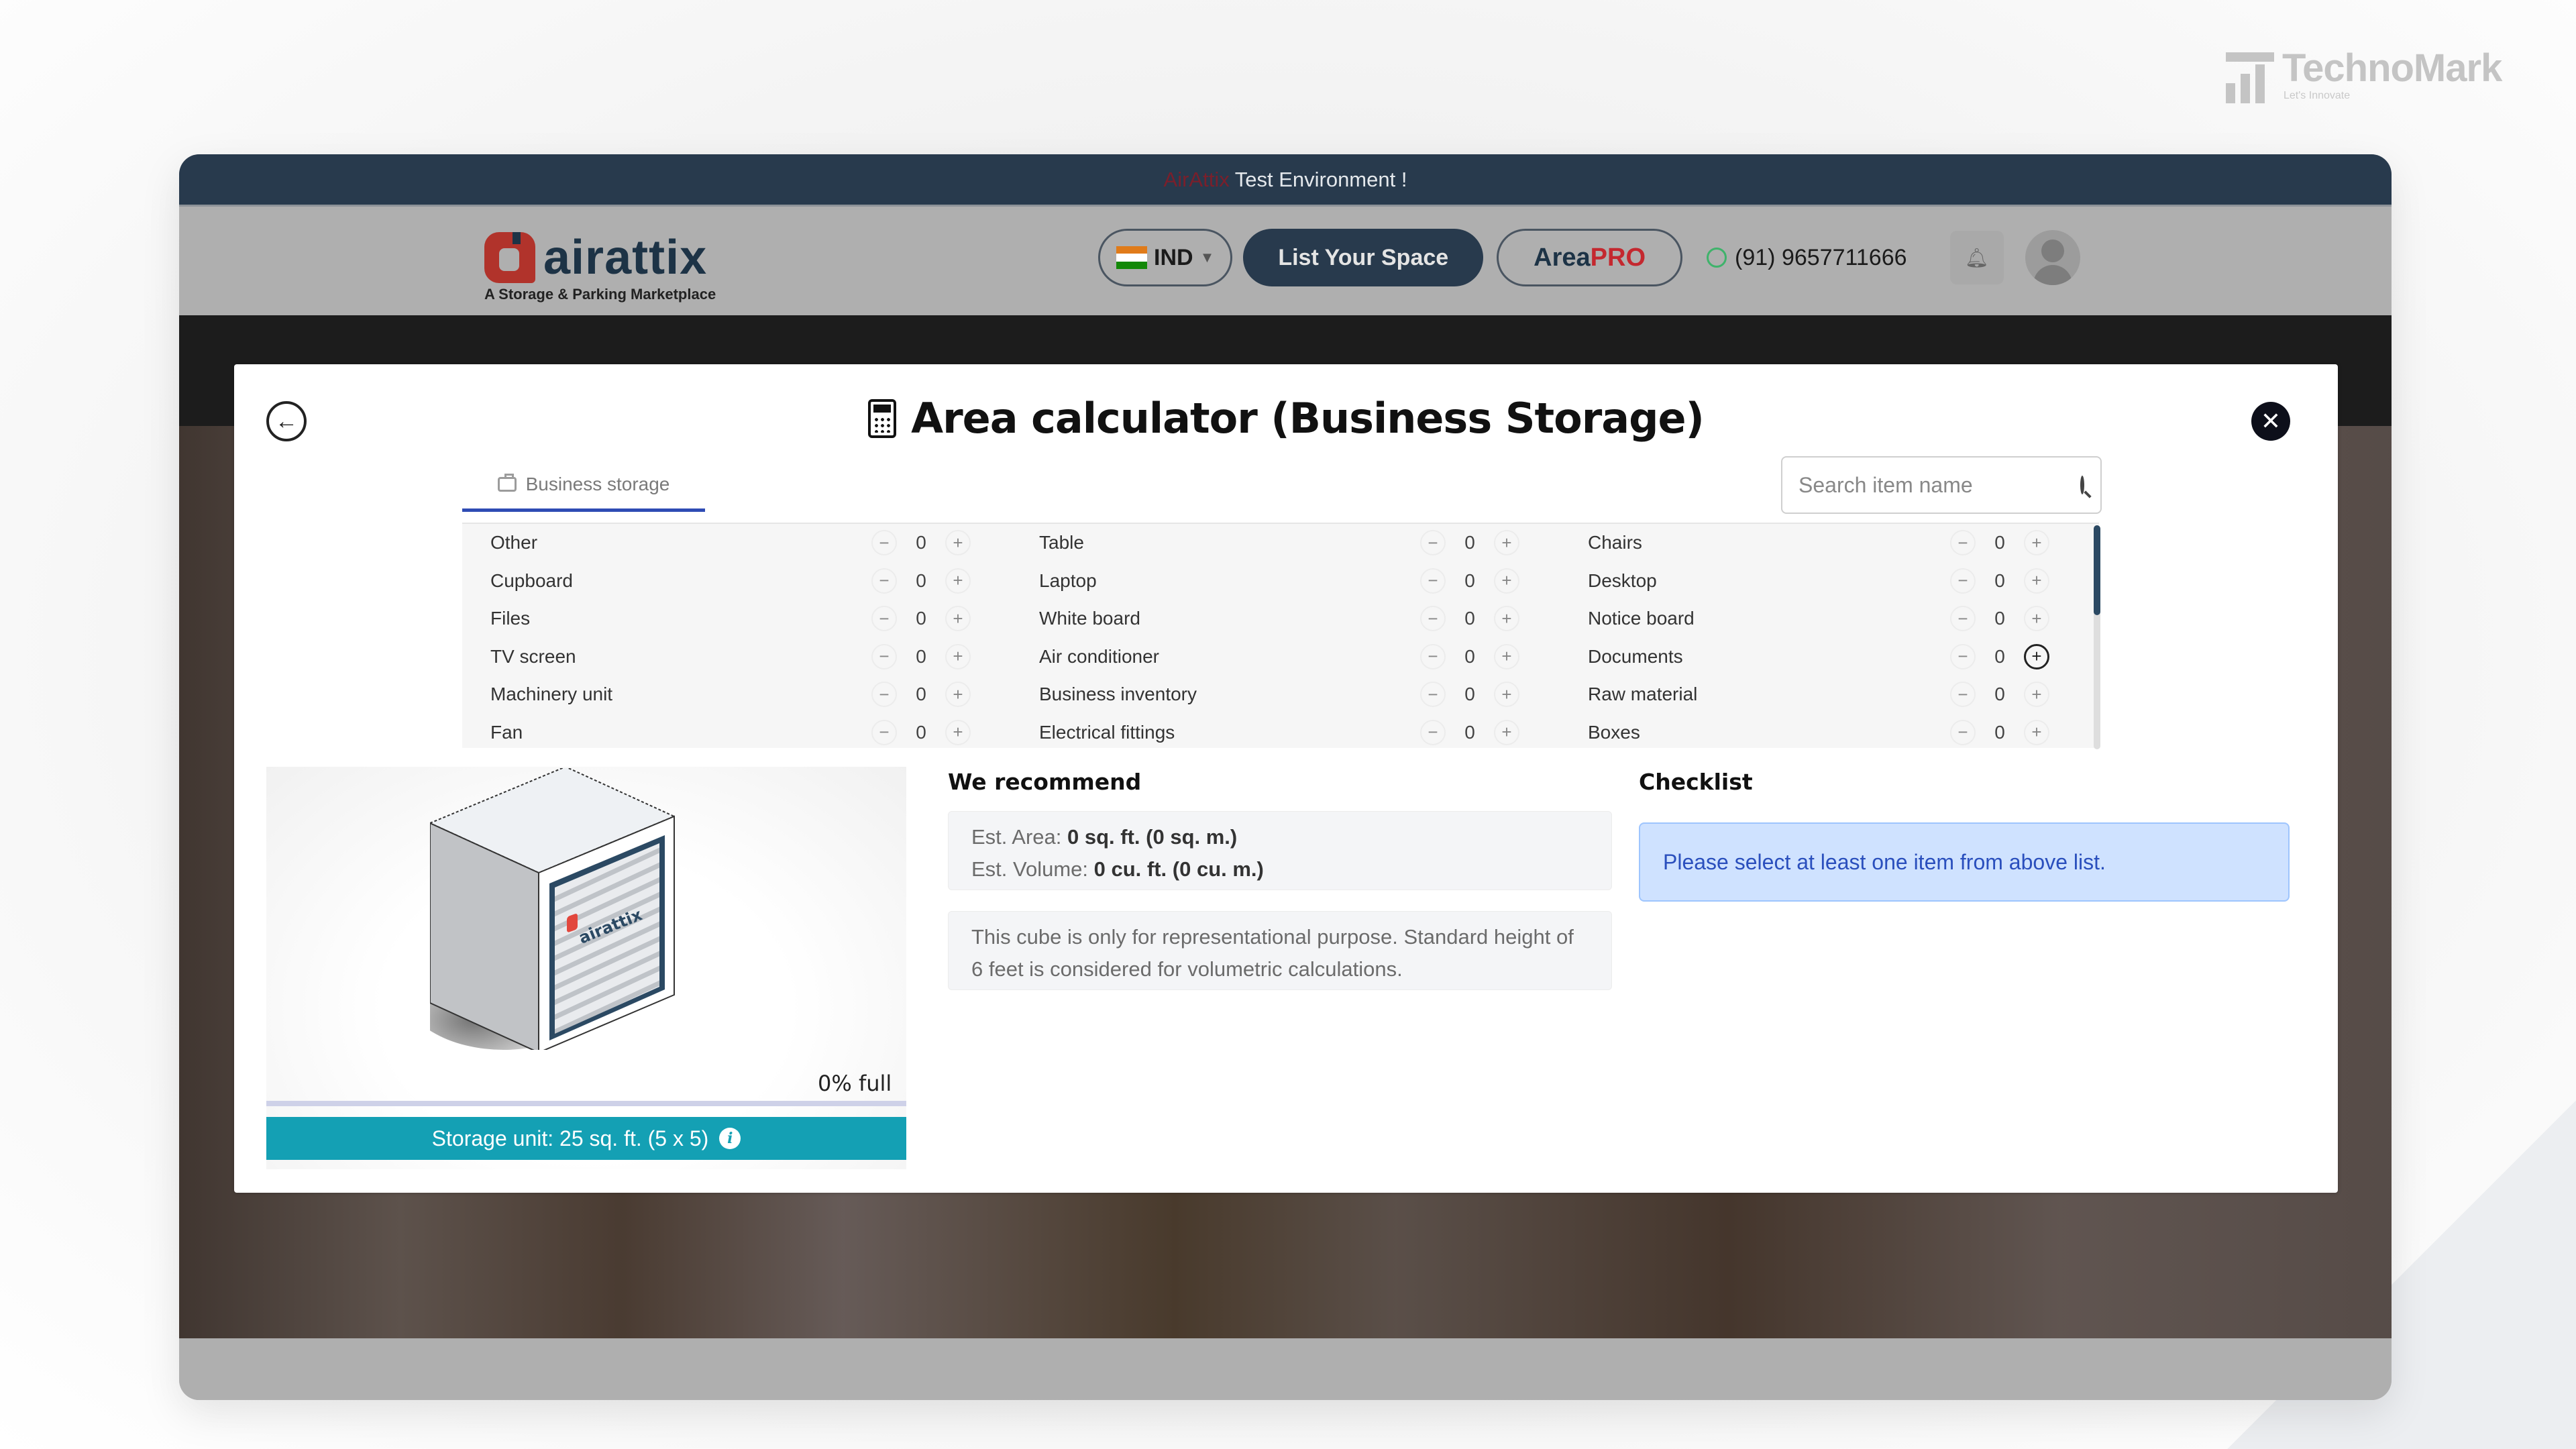  I want to click on calculator-icon, so click(882, 418).